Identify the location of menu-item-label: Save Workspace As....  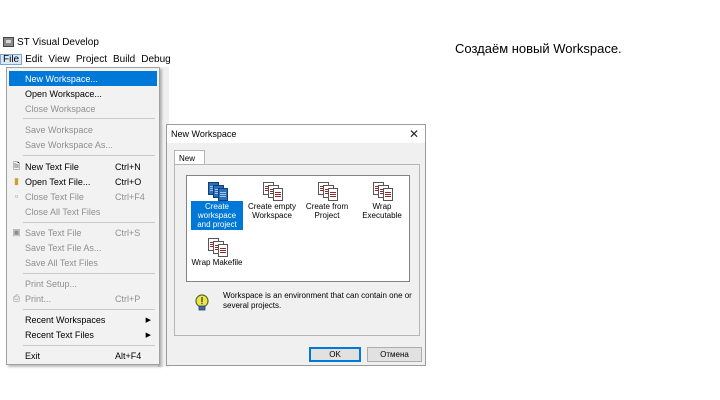
(69, 144).